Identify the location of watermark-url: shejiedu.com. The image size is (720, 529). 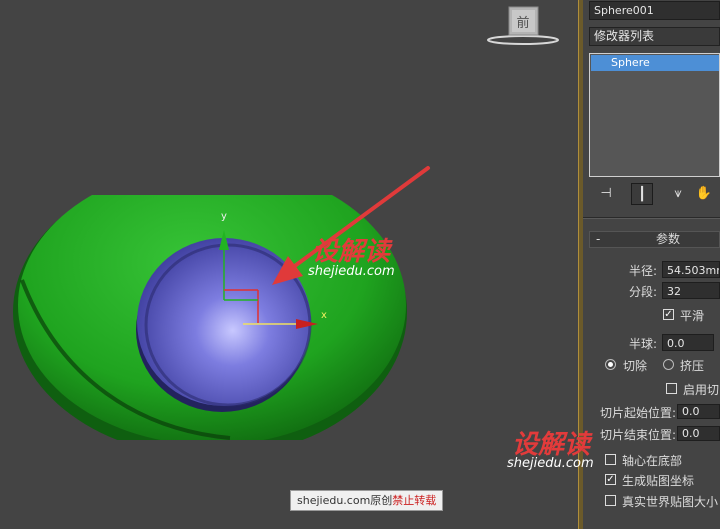
(351, 271).